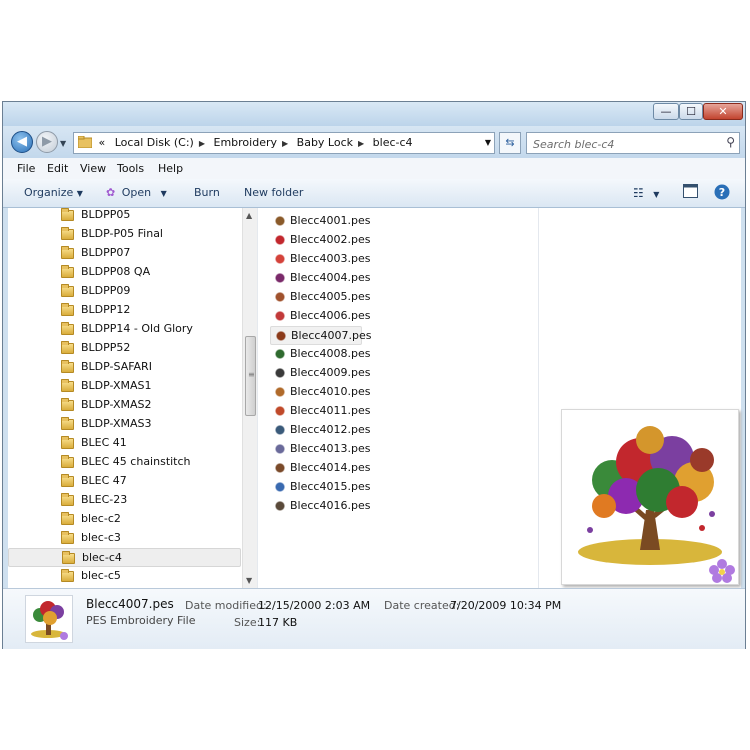 This screenshot has width=750, height=750. What do you see at coordinates (124, 329) in the screenshot?
I see `tree-item: BLDPP14 - Old Glory` at bounding box center [124, 329].